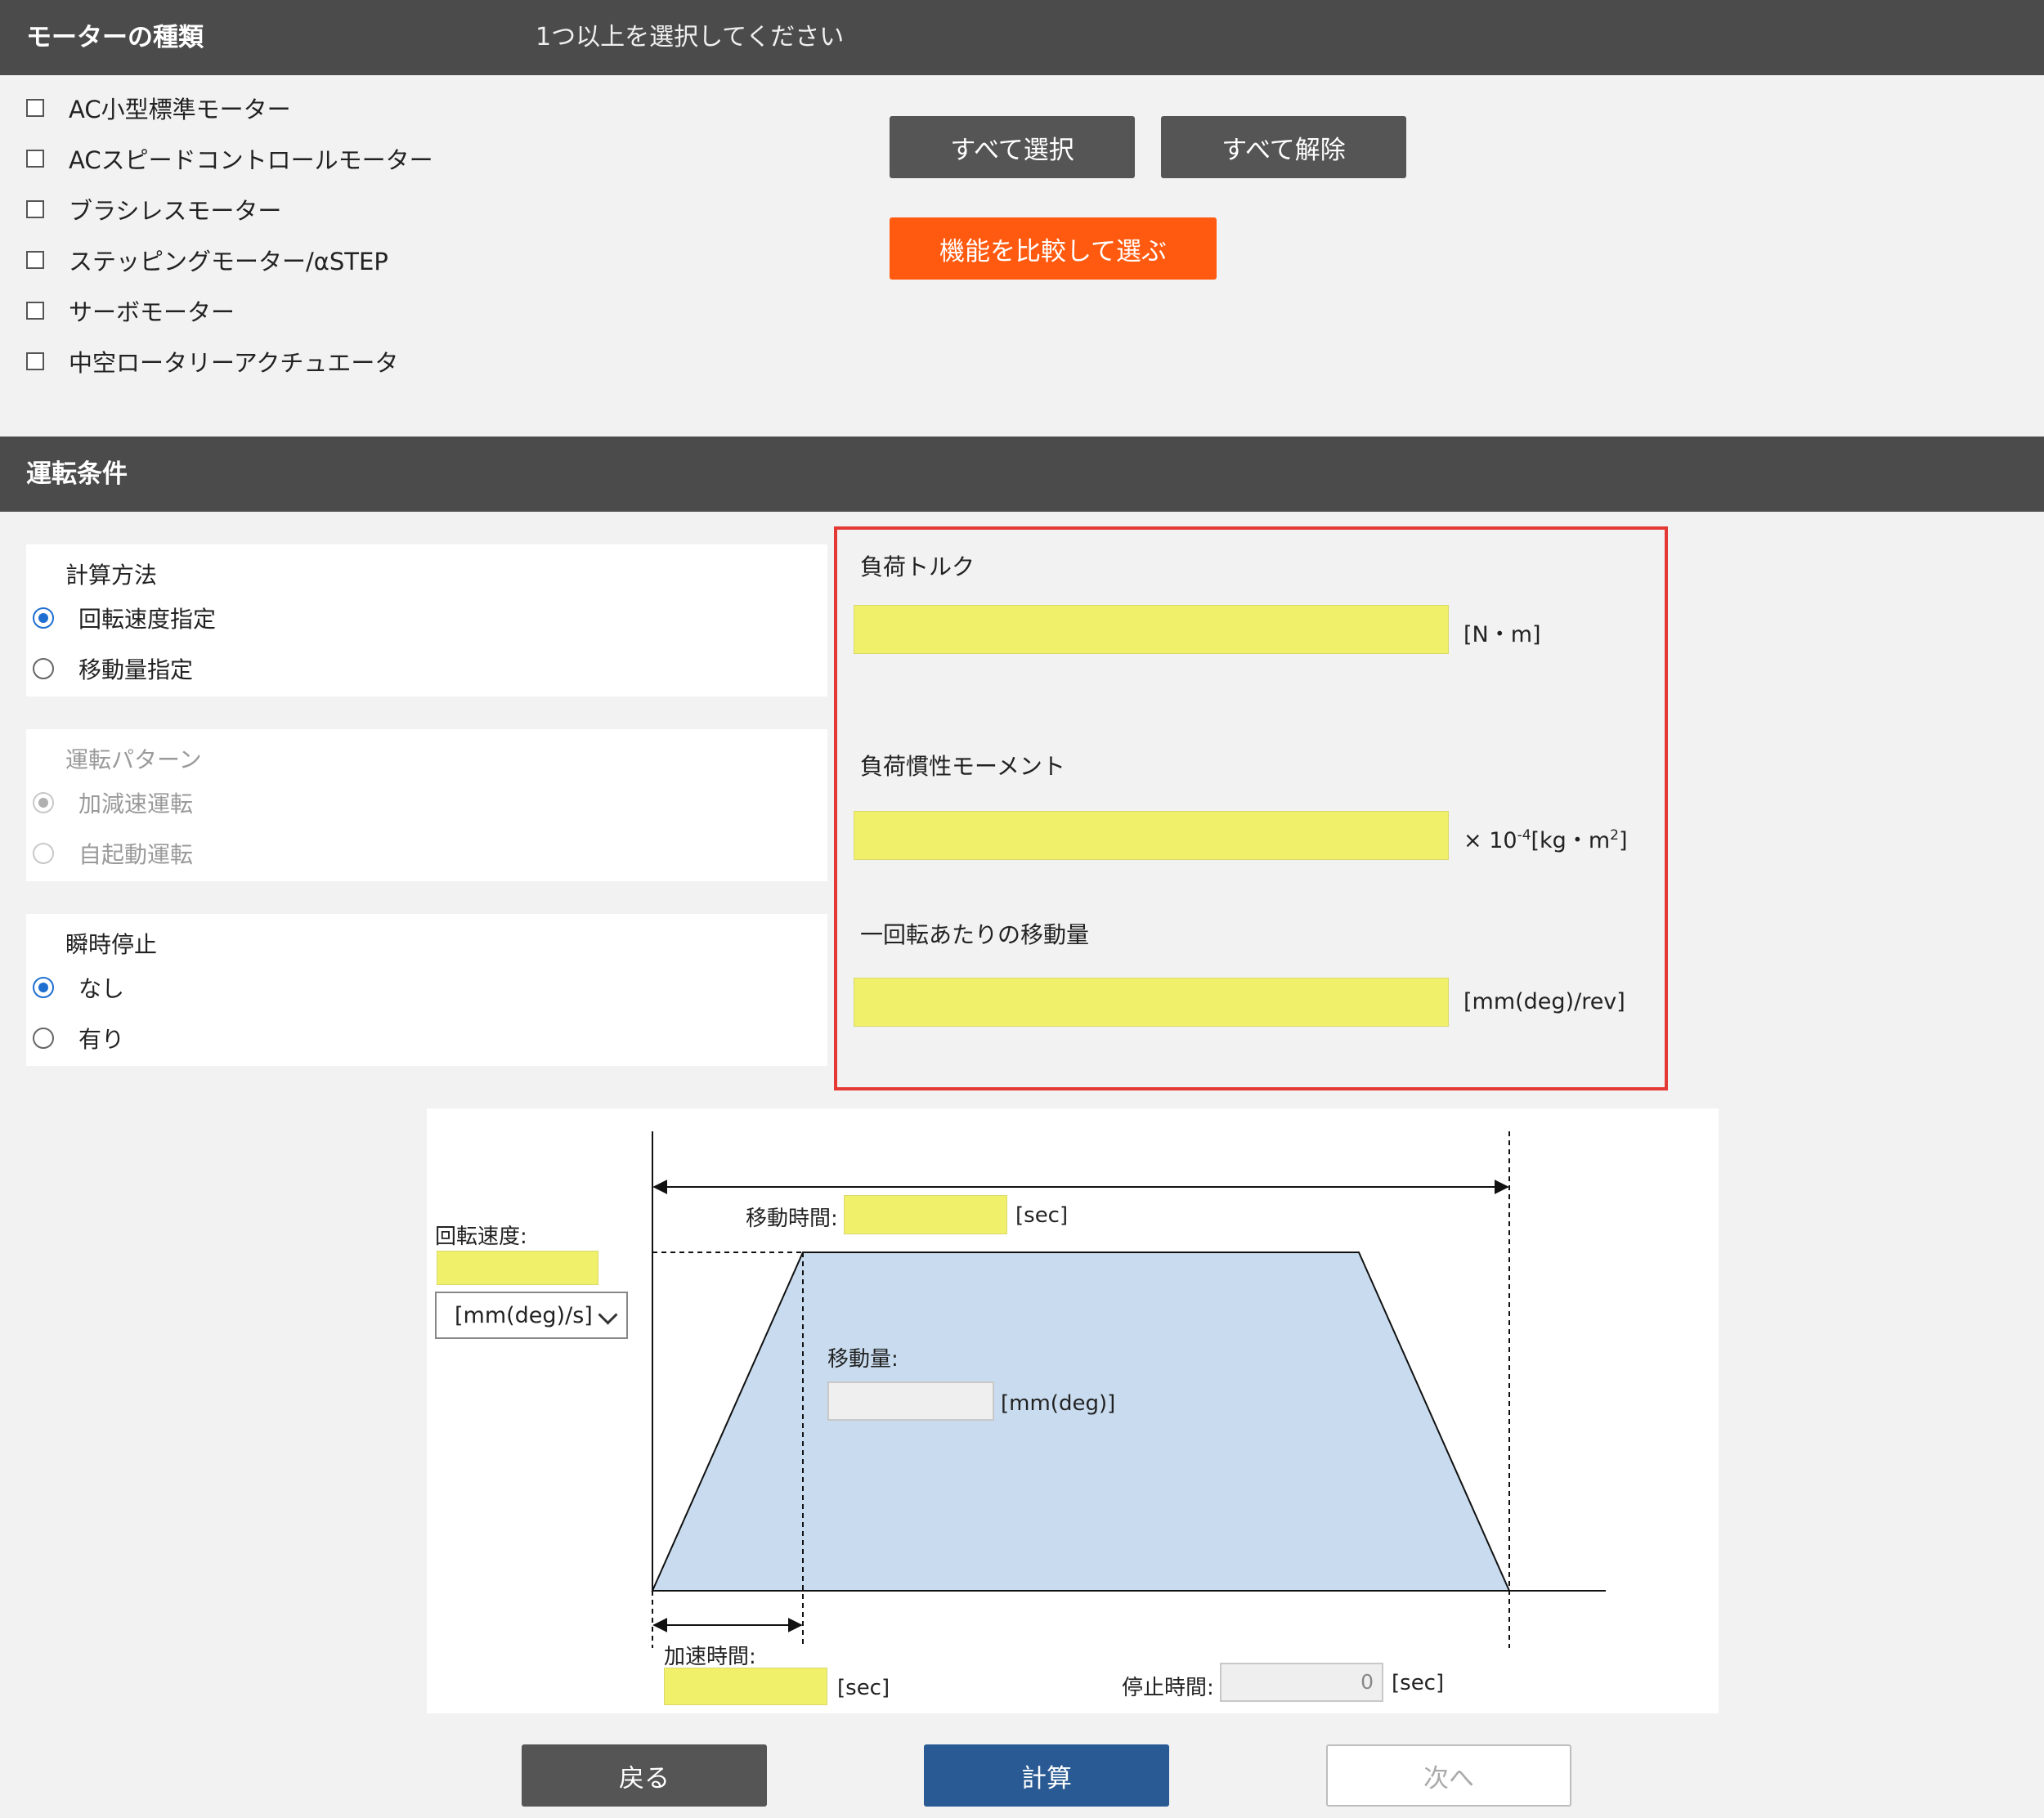  Describe the element at coordinates (1151, 629) in the screenshot. I see `load-torque-input` at that location.